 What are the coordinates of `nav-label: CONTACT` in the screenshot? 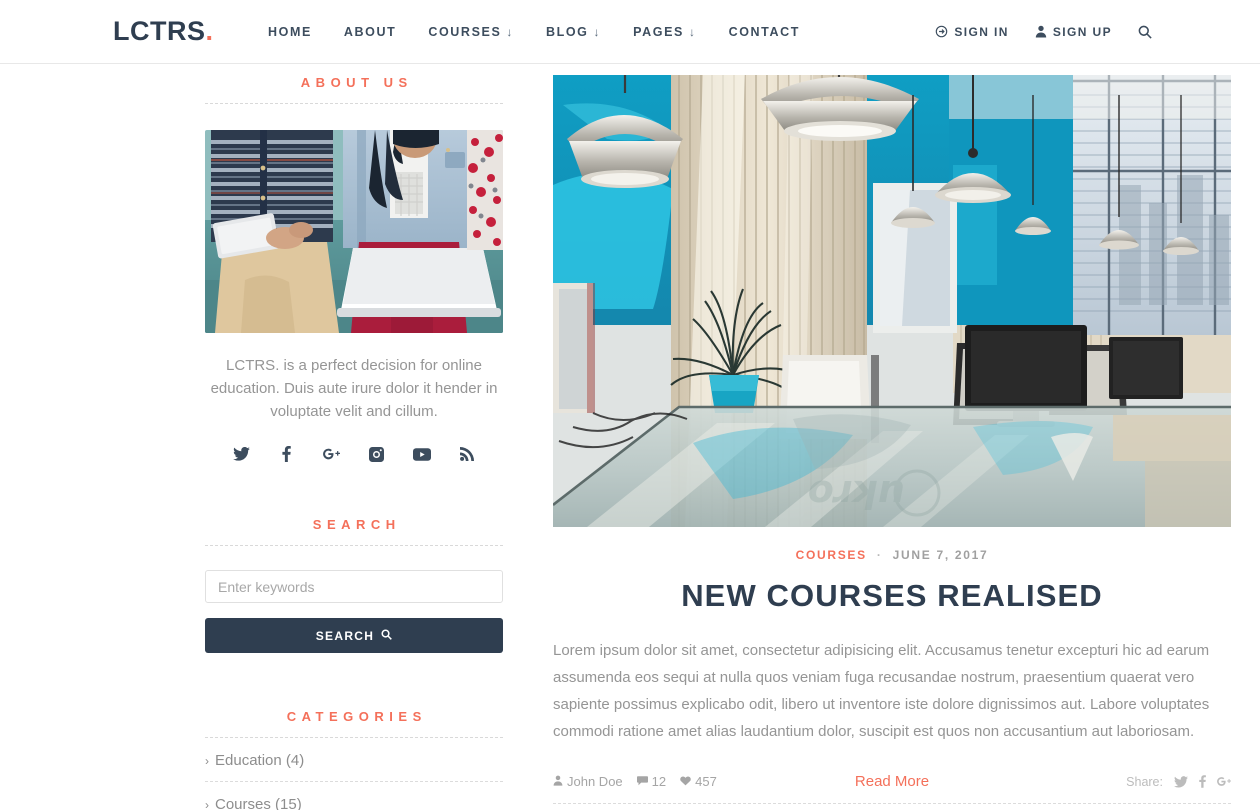 It's located at (764, 31).